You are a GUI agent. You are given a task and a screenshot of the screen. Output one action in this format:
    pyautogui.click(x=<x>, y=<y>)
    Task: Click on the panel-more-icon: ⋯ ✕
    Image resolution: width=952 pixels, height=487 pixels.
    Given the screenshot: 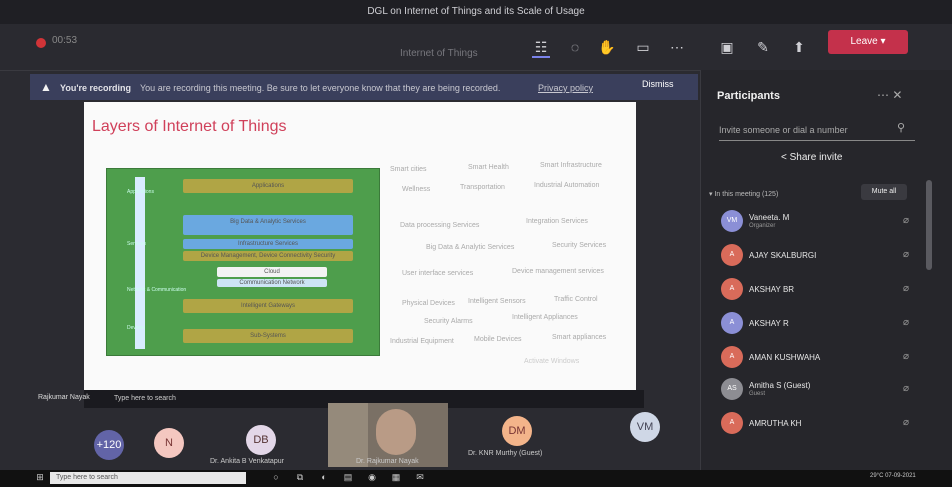 What is the action you would take?
    pyautogui.click(x=889, y=95)
    